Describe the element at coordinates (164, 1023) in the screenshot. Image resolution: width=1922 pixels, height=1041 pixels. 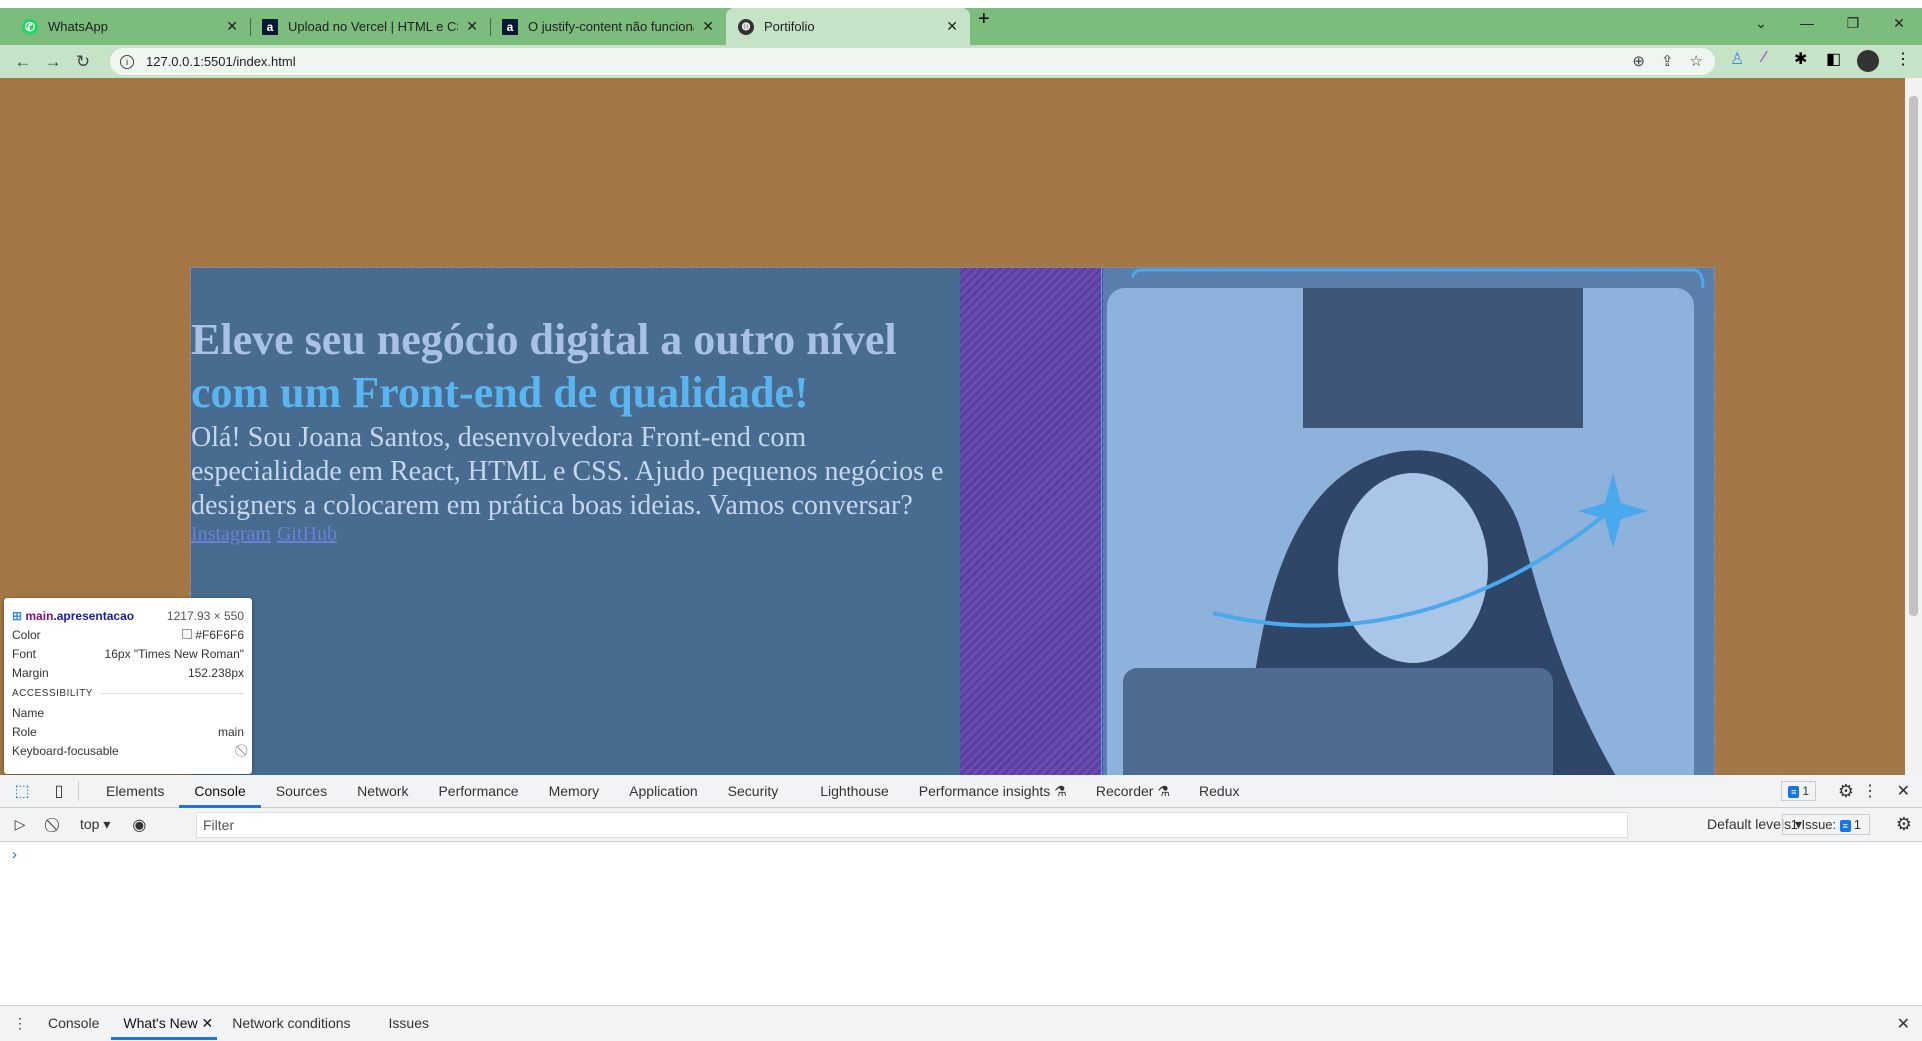
I see `drawer-tab-whats-new: What's New ✕` at that location.